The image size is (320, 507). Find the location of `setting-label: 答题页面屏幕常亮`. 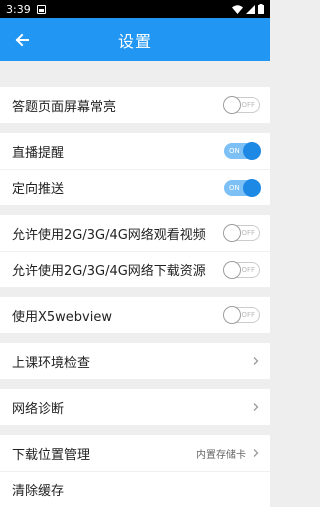

setting-label: 答题页面屏幕常亮 is located at coordinates (64, 107).